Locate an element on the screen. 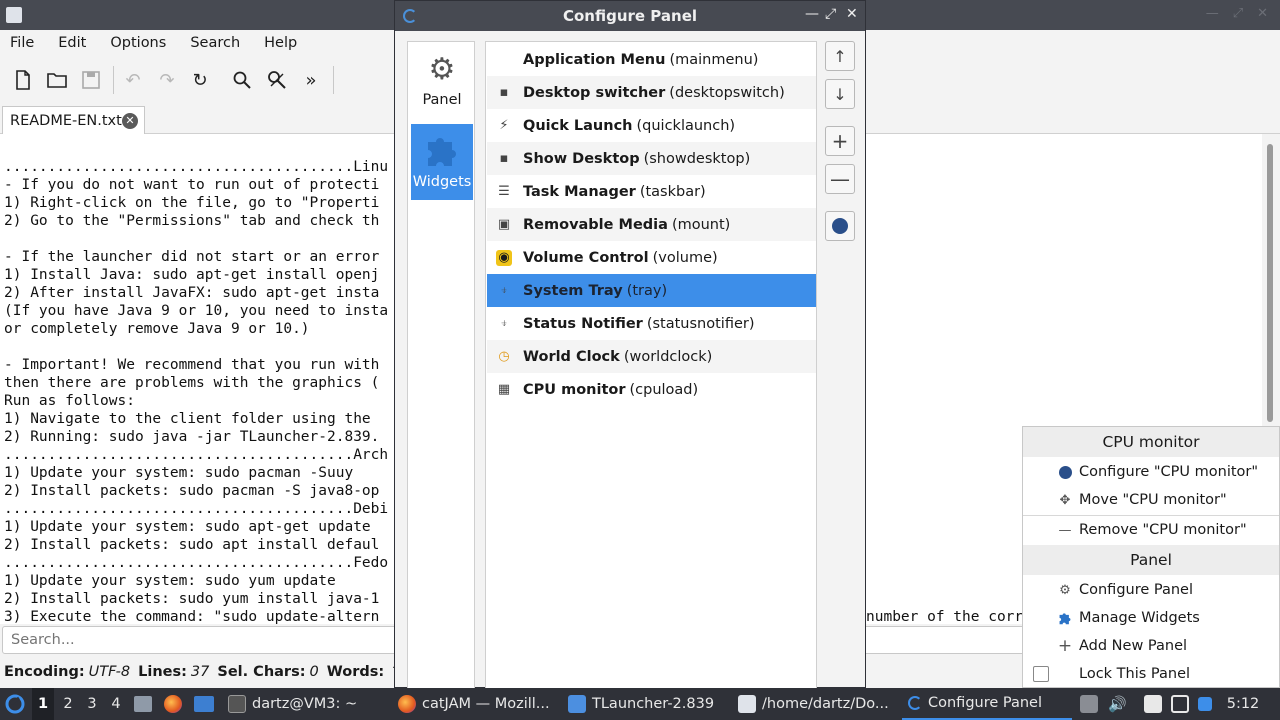 This screenshot has width=1280, height=720. lock-panel-checkbox is located at coordinates (1041, 674).